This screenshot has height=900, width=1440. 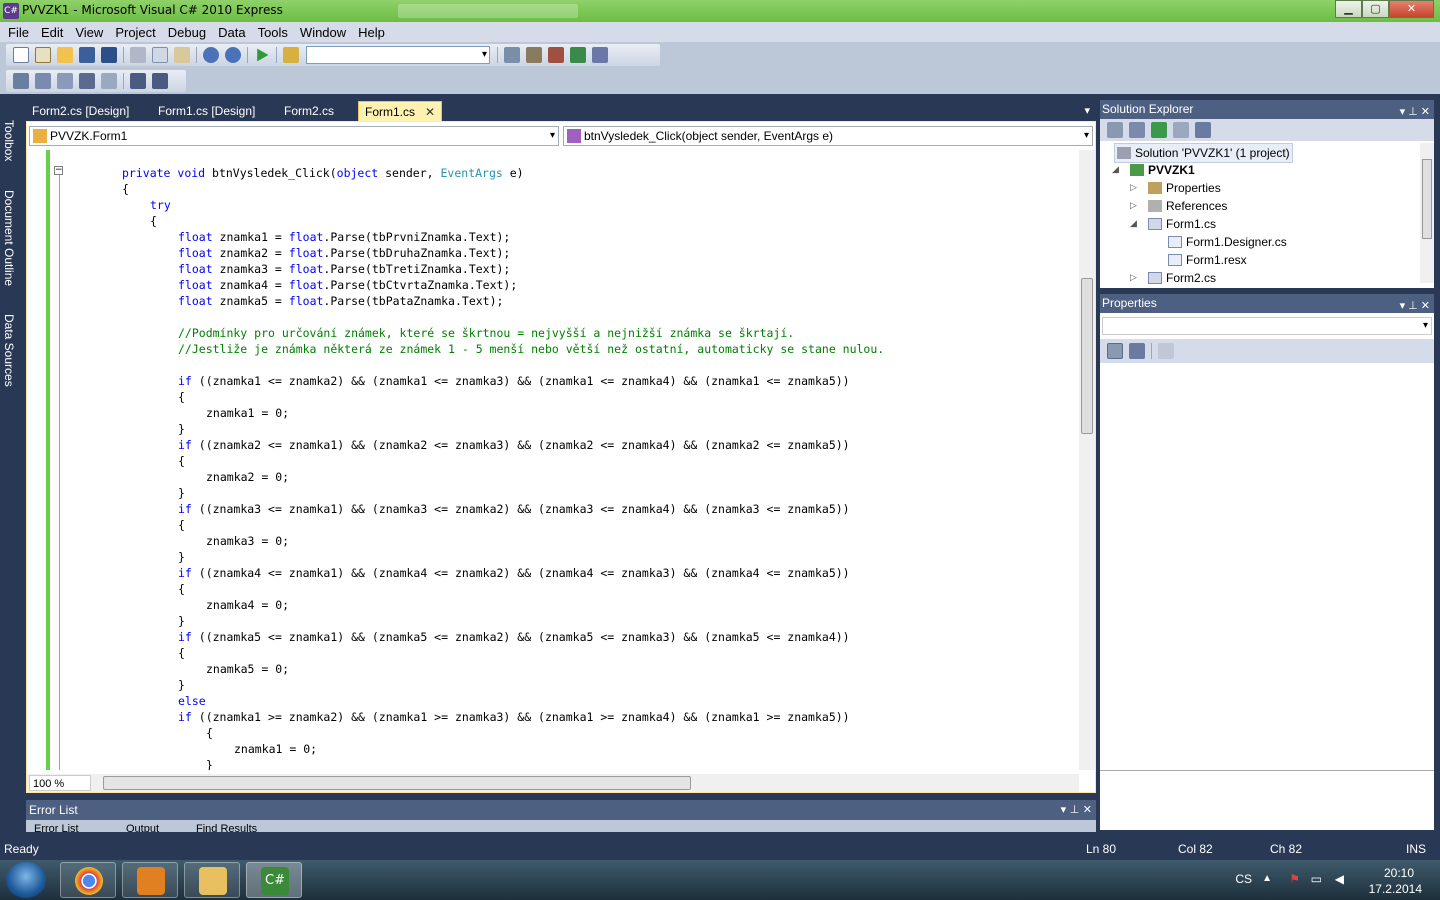 I want to click on add-item-icon, so click(x=43, y=55).